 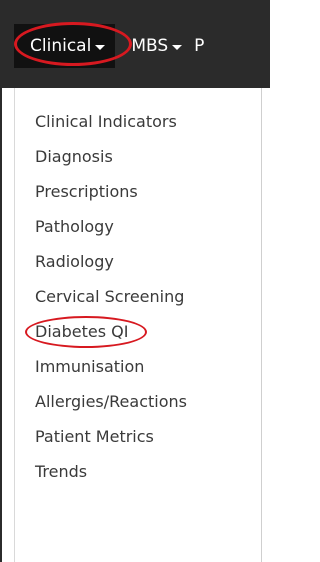 I want to click on navbar: Clinical MBS P, so click(x=135, y=44).